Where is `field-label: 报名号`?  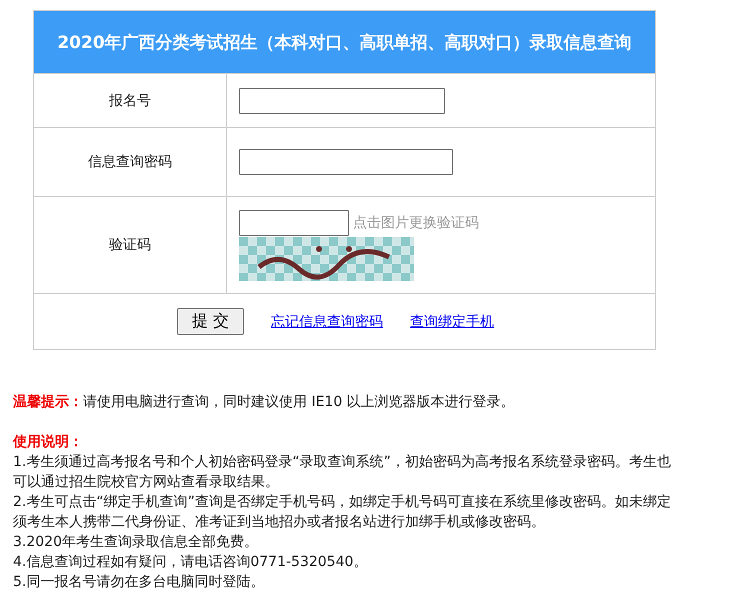
field-label: 报名号 is located at coordinates (130, 101).